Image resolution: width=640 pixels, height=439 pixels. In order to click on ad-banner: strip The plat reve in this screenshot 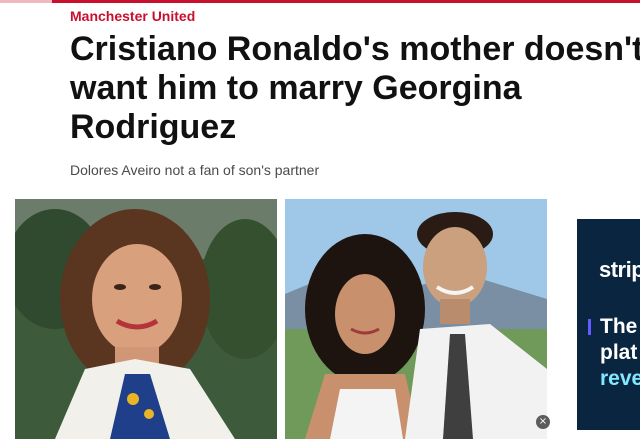, I will do `click(608, 324)`.